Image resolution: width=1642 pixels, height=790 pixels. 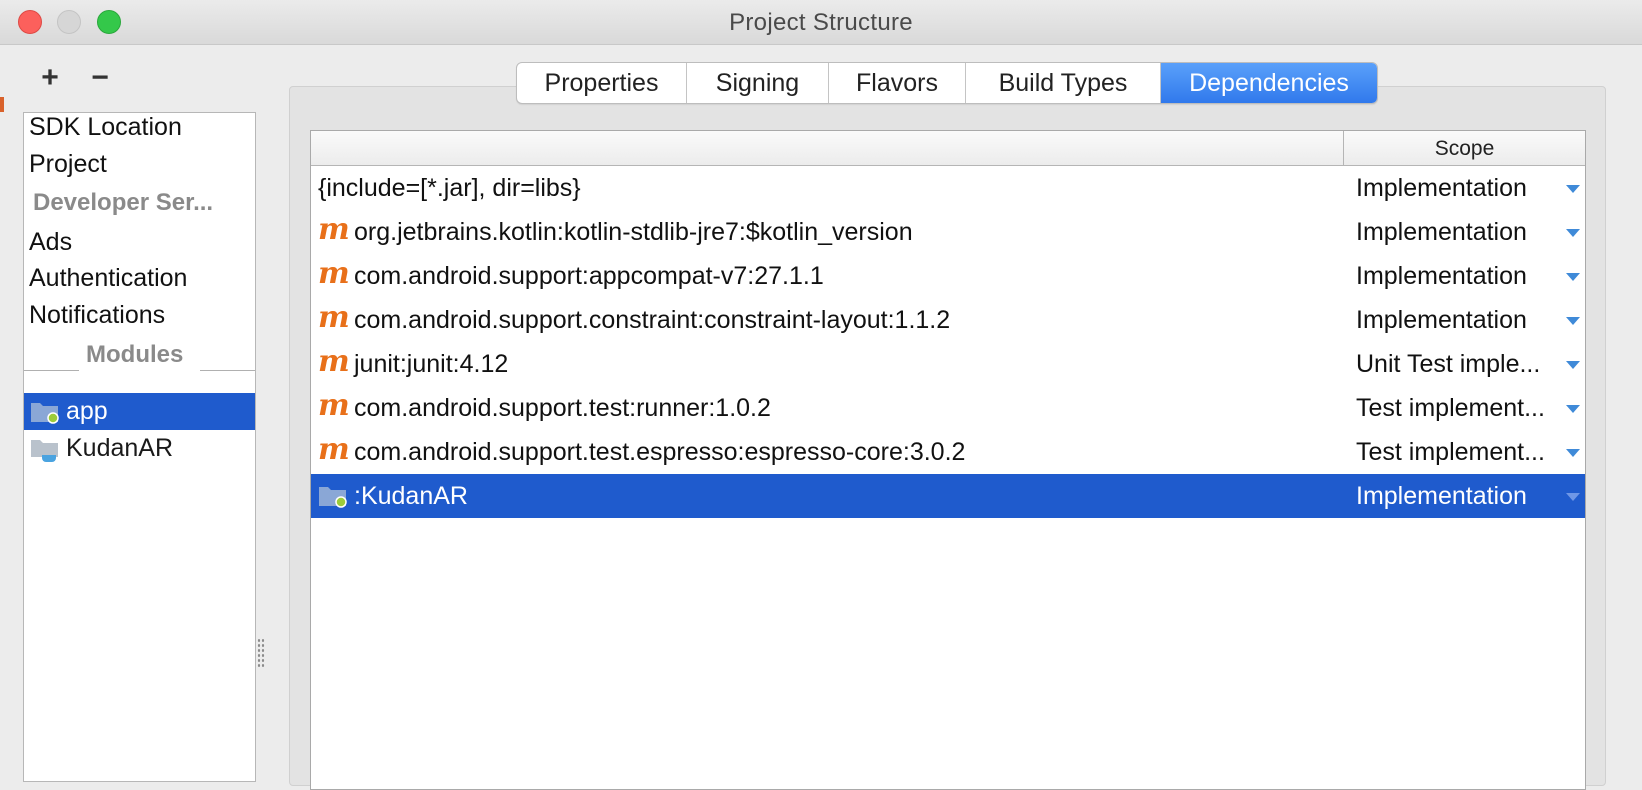 I want to click on sidebar-item-ads: Ads, so click(x=50, y=242).